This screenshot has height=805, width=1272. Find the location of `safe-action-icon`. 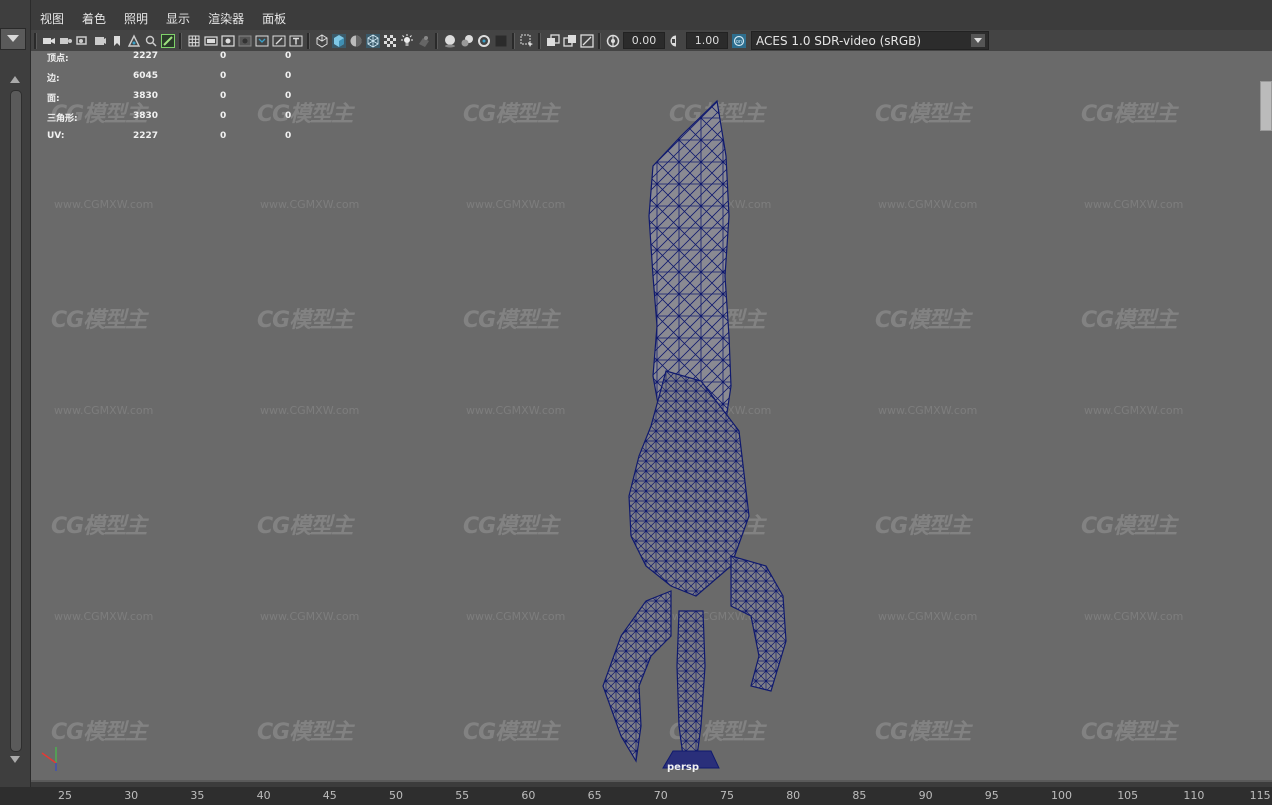

safe-action-icon is located at coordinates (279, 41).